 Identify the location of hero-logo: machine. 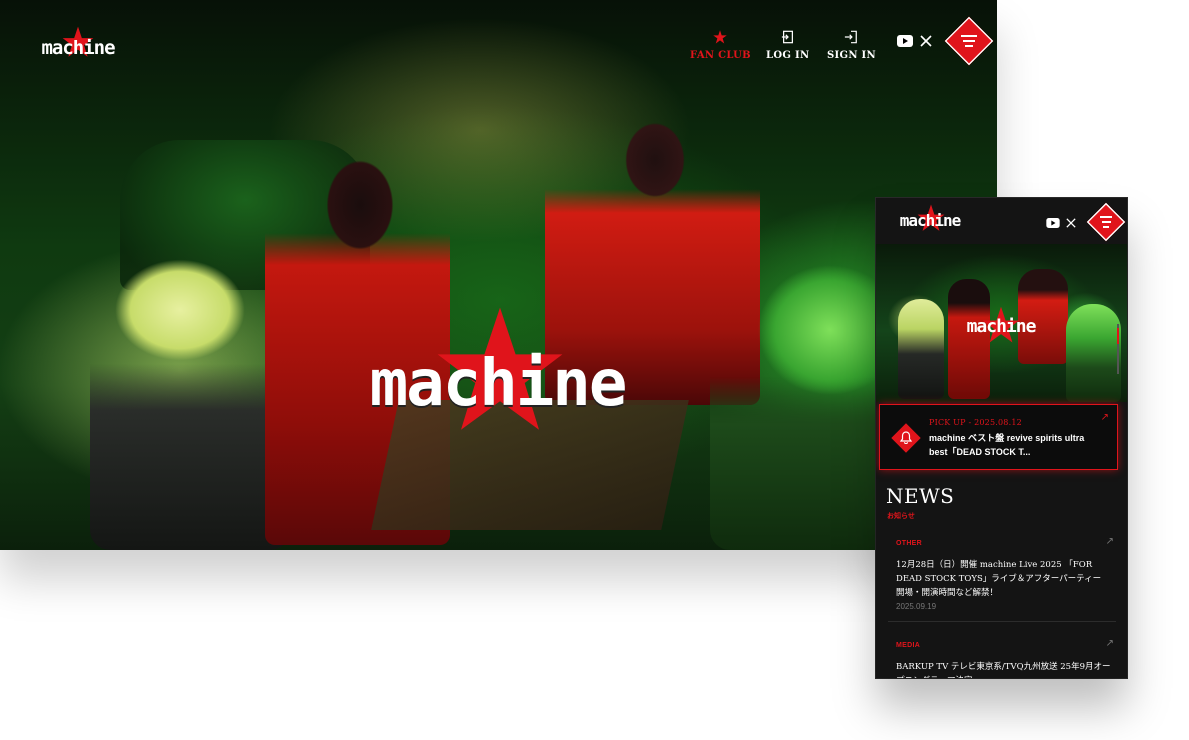
(497, 375).